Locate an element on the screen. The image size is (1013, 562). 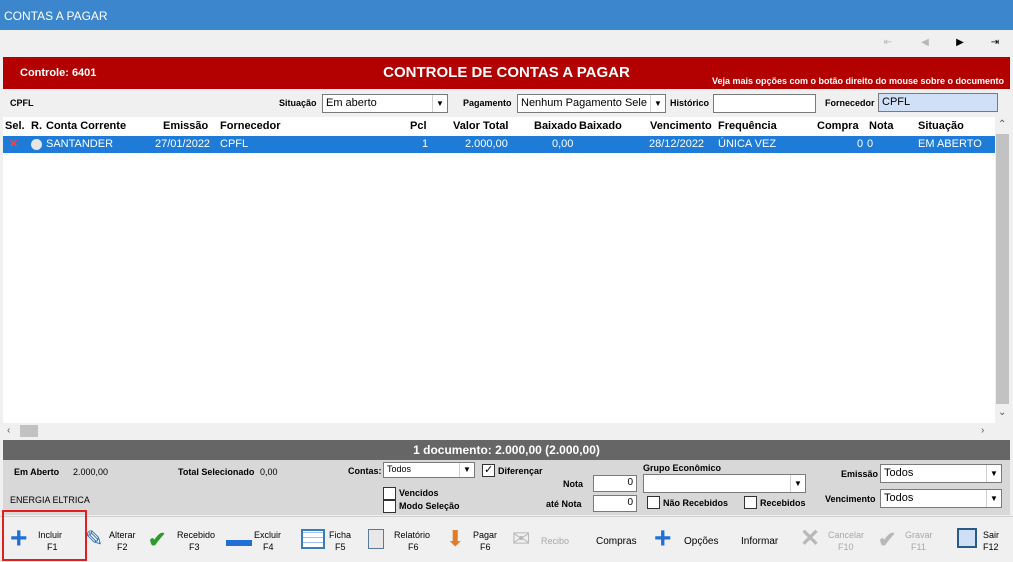
column-header: Fornecedor is located at coordinates (250, 126).